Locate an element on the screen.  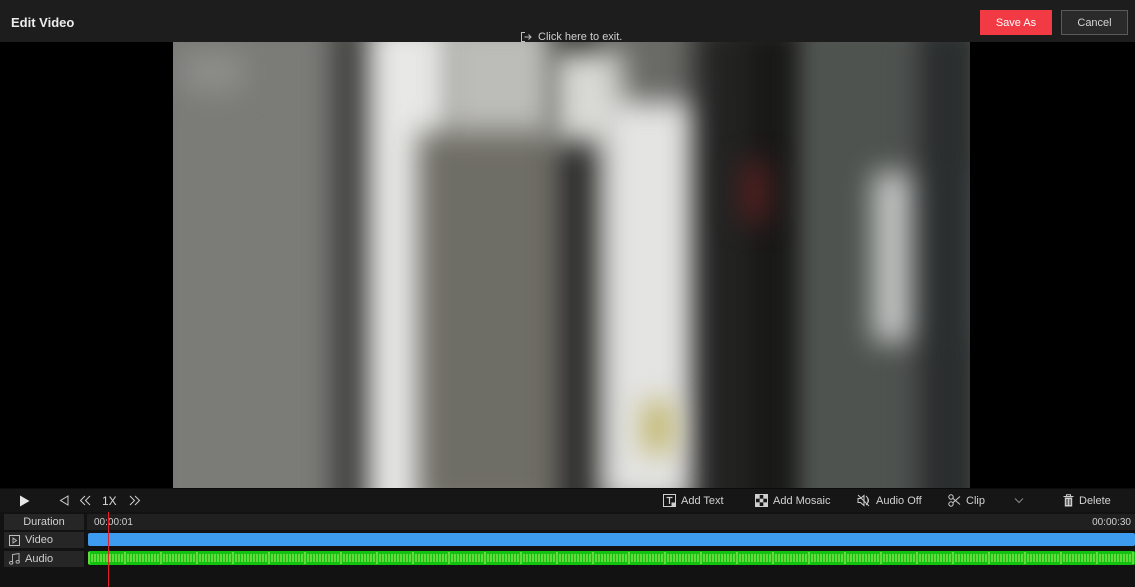
audio-track-label: Audio is located at coordinates (44, 559).